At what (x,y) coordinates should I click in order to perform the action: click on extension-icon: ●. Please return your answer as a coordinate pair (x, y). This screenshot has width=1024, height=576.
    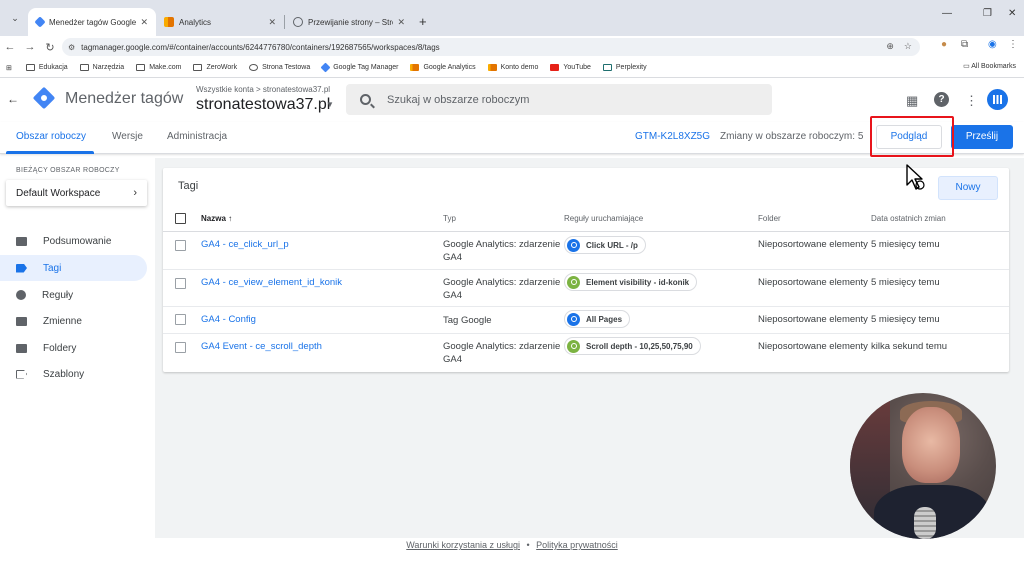
    Looking at the image, I should click on (944, 44).